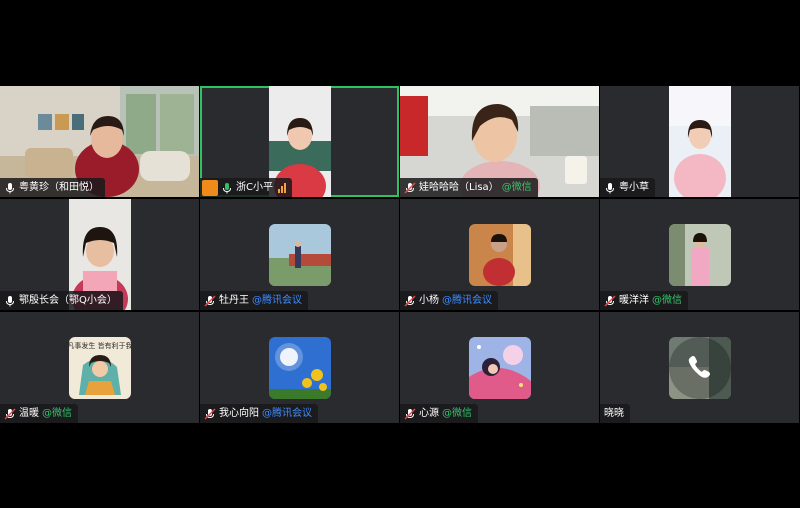  What do you see at coordinates (281, 187) in the screenshot?
I see `signal-strength-icon` at bounding box center [281, 187].